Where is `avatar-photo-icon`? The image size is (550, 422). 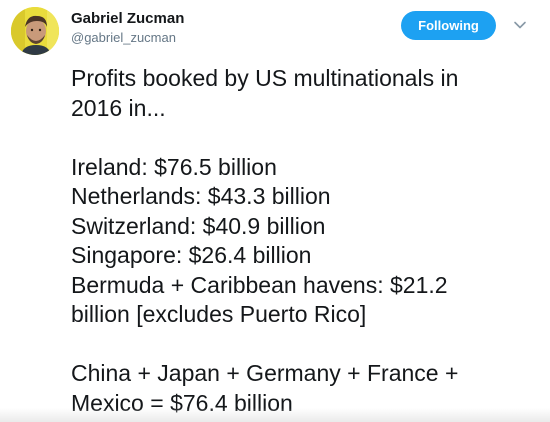 avatar-photo-icon is located at coordinates (35, 31).